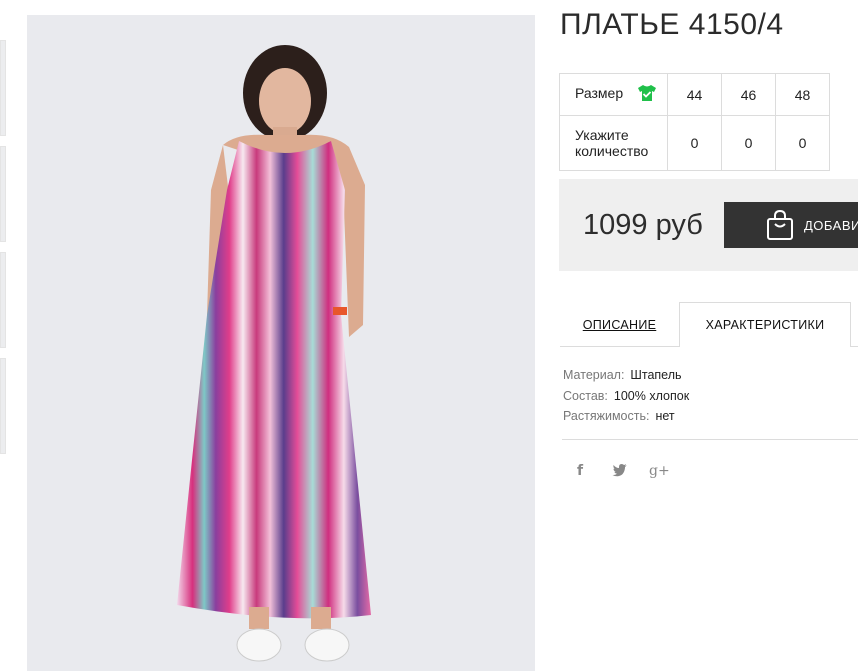  I want to click on product-tabs: ОПИСАНИЕ ХАРАКТЕРИСТИКИ, so click(709, 324).